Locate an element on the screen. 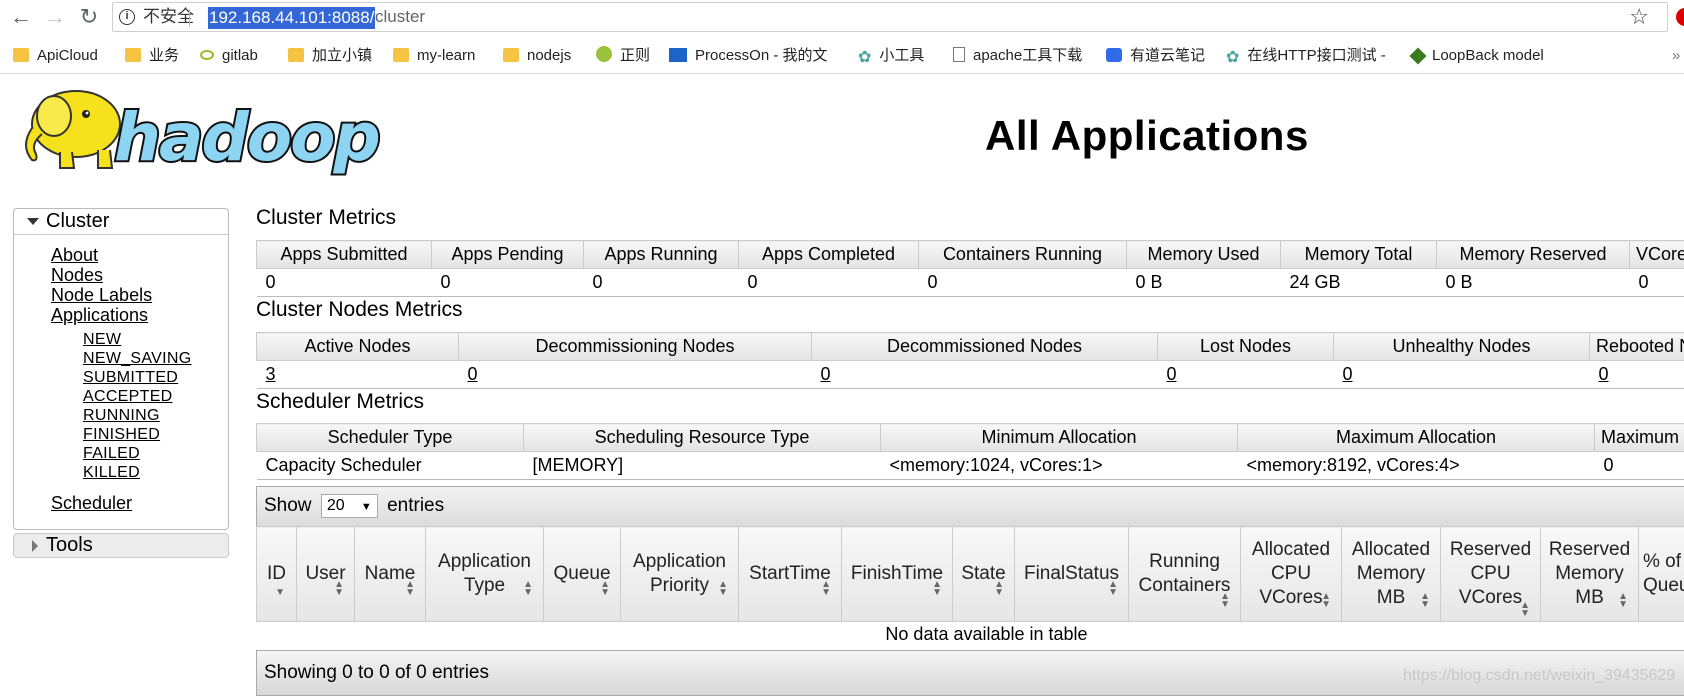  sortable-column-header: Queue ▲ ▼ is located at coordinates (582, 574).